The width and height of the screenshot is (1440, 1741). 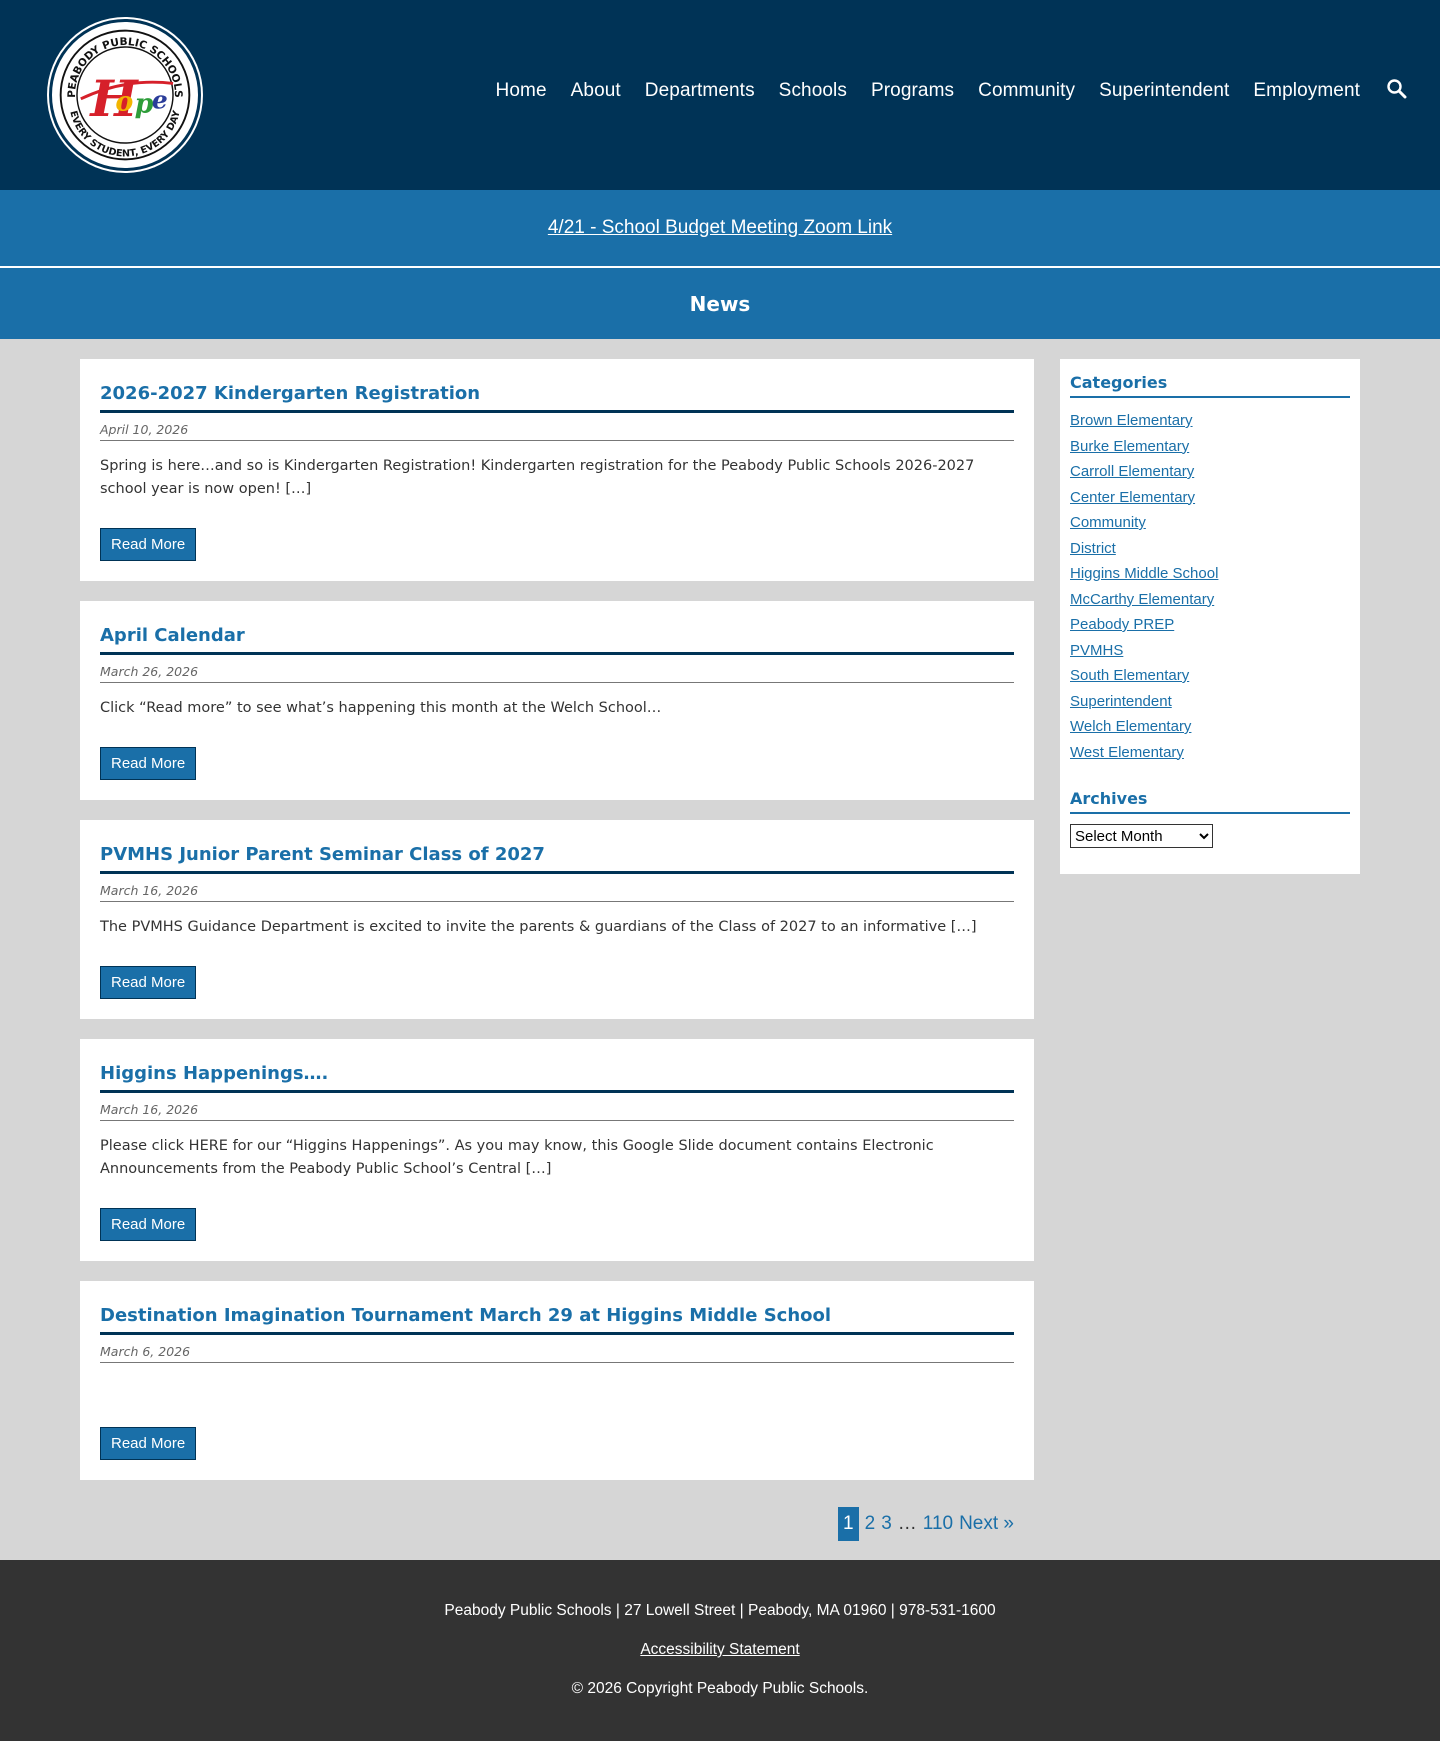 I want to click on post-title-link: 2026-2027 Kindergarten Registration, so click(x=557, y=398).